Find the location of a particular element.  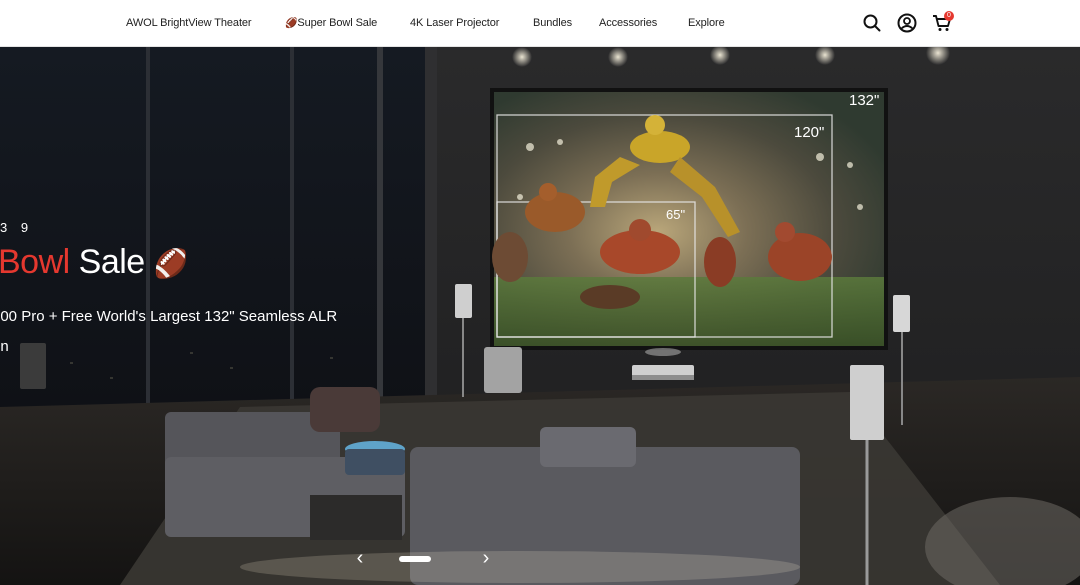

nav-item-label: Super Bowl Sale is located at coordinates (337, 23).